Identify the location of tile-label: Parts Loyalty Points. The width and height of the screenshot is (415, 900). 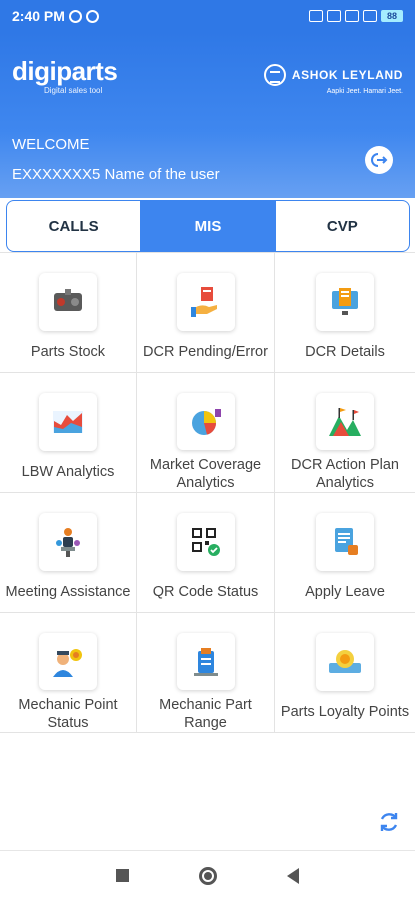
(345, 712).